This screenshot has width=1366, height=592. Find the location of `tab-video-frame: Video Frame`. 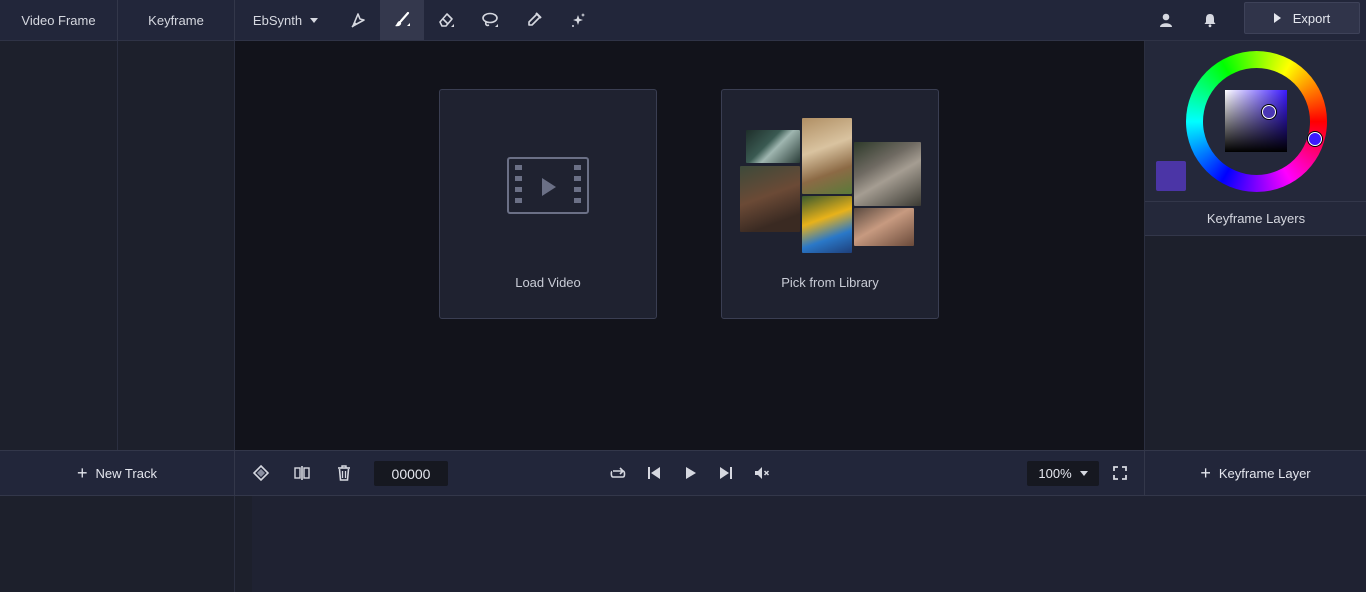

tab-video-frame: Video Frame is located at coordinates (59, 20).